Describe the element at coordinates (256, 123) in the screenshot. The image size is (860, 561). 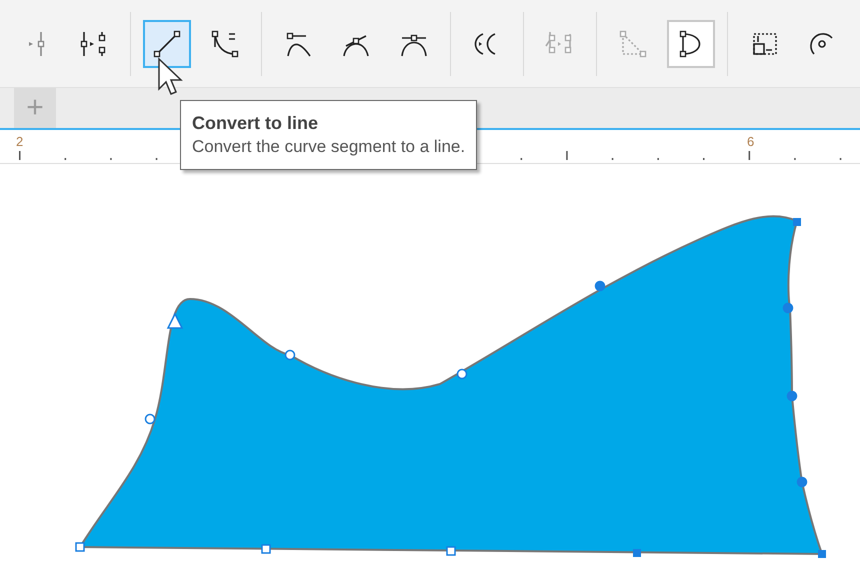
I see `tooltip-title: Convert to line` at that location.